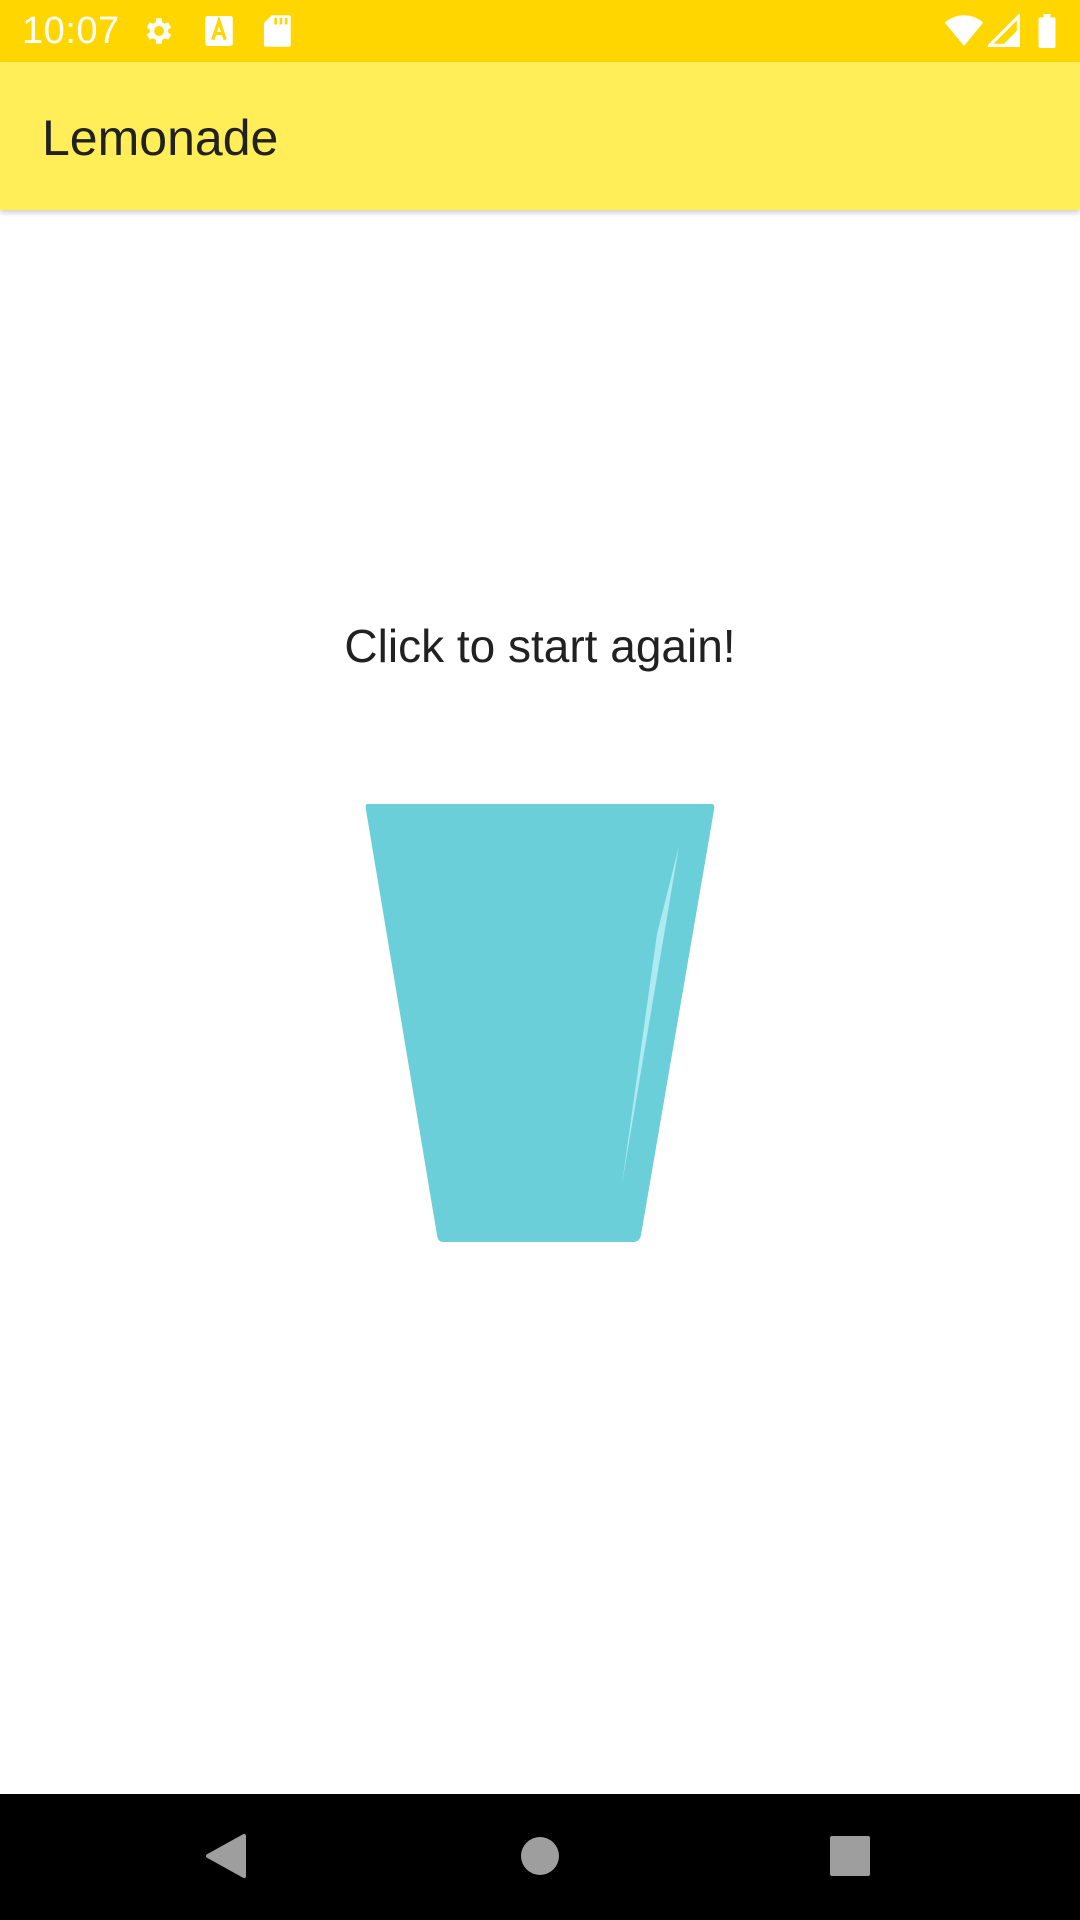  I want to click on sd-card-icon, so click(277, 31).